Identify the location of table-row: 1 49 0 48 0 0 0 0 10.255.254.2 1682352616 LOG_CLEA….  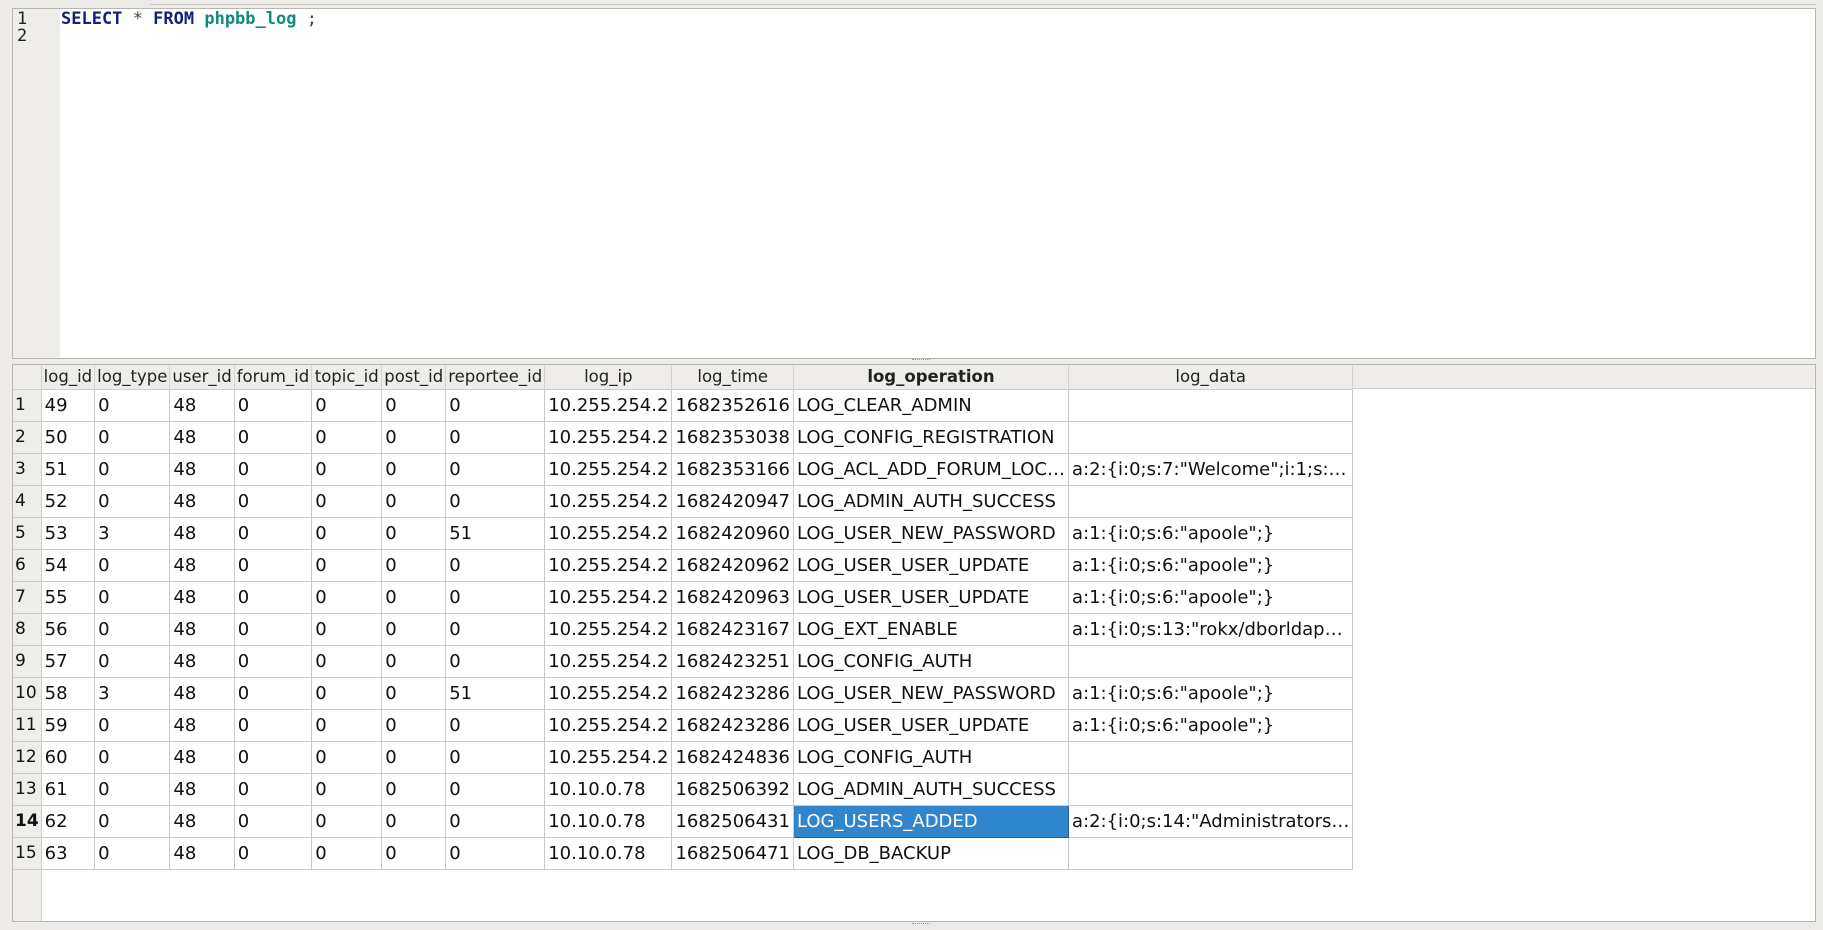
(683, 405).